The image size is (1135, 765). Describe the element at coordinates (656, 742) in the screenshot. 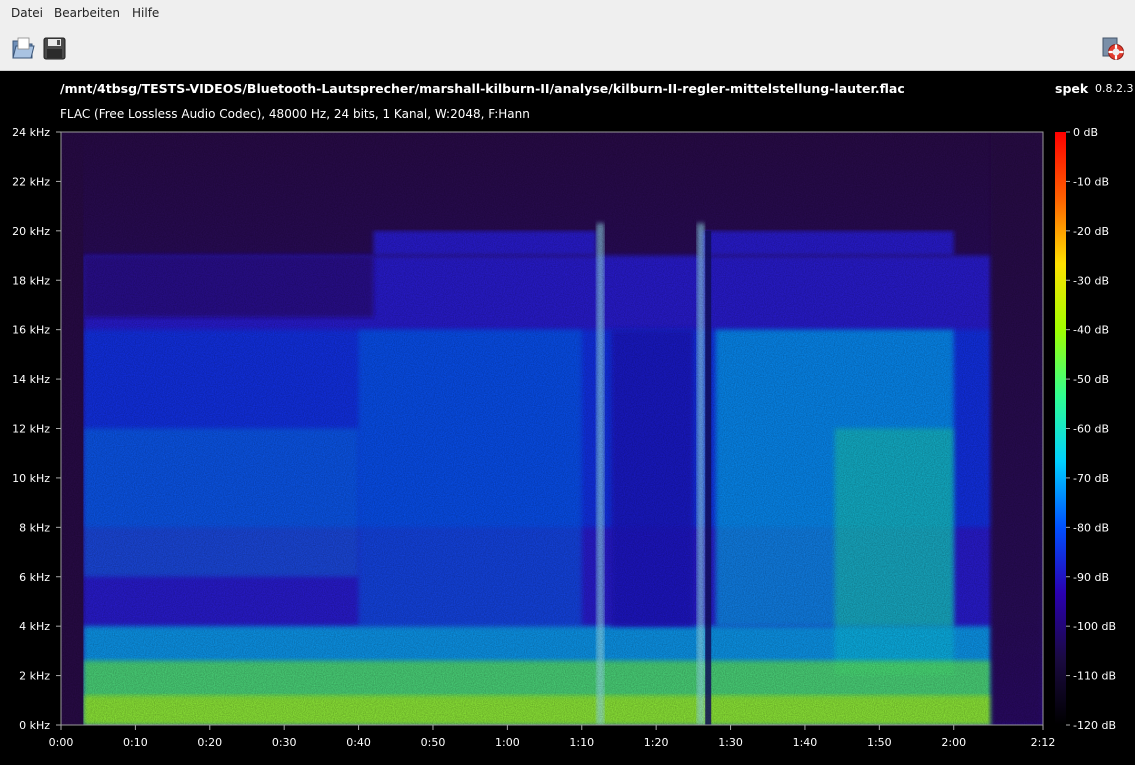

I see `x-tick-label: 1:20` at that location.